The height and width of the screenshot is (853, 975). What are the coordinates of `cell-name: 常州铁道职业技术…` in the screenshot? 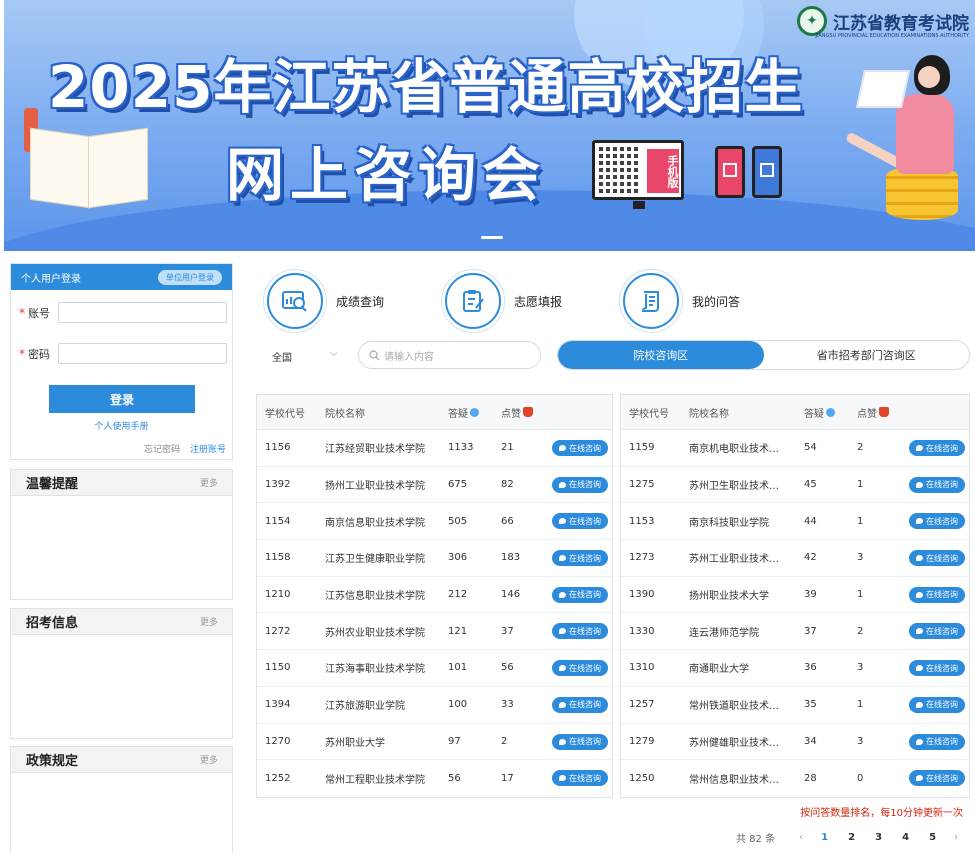 It's located at (734, 705).